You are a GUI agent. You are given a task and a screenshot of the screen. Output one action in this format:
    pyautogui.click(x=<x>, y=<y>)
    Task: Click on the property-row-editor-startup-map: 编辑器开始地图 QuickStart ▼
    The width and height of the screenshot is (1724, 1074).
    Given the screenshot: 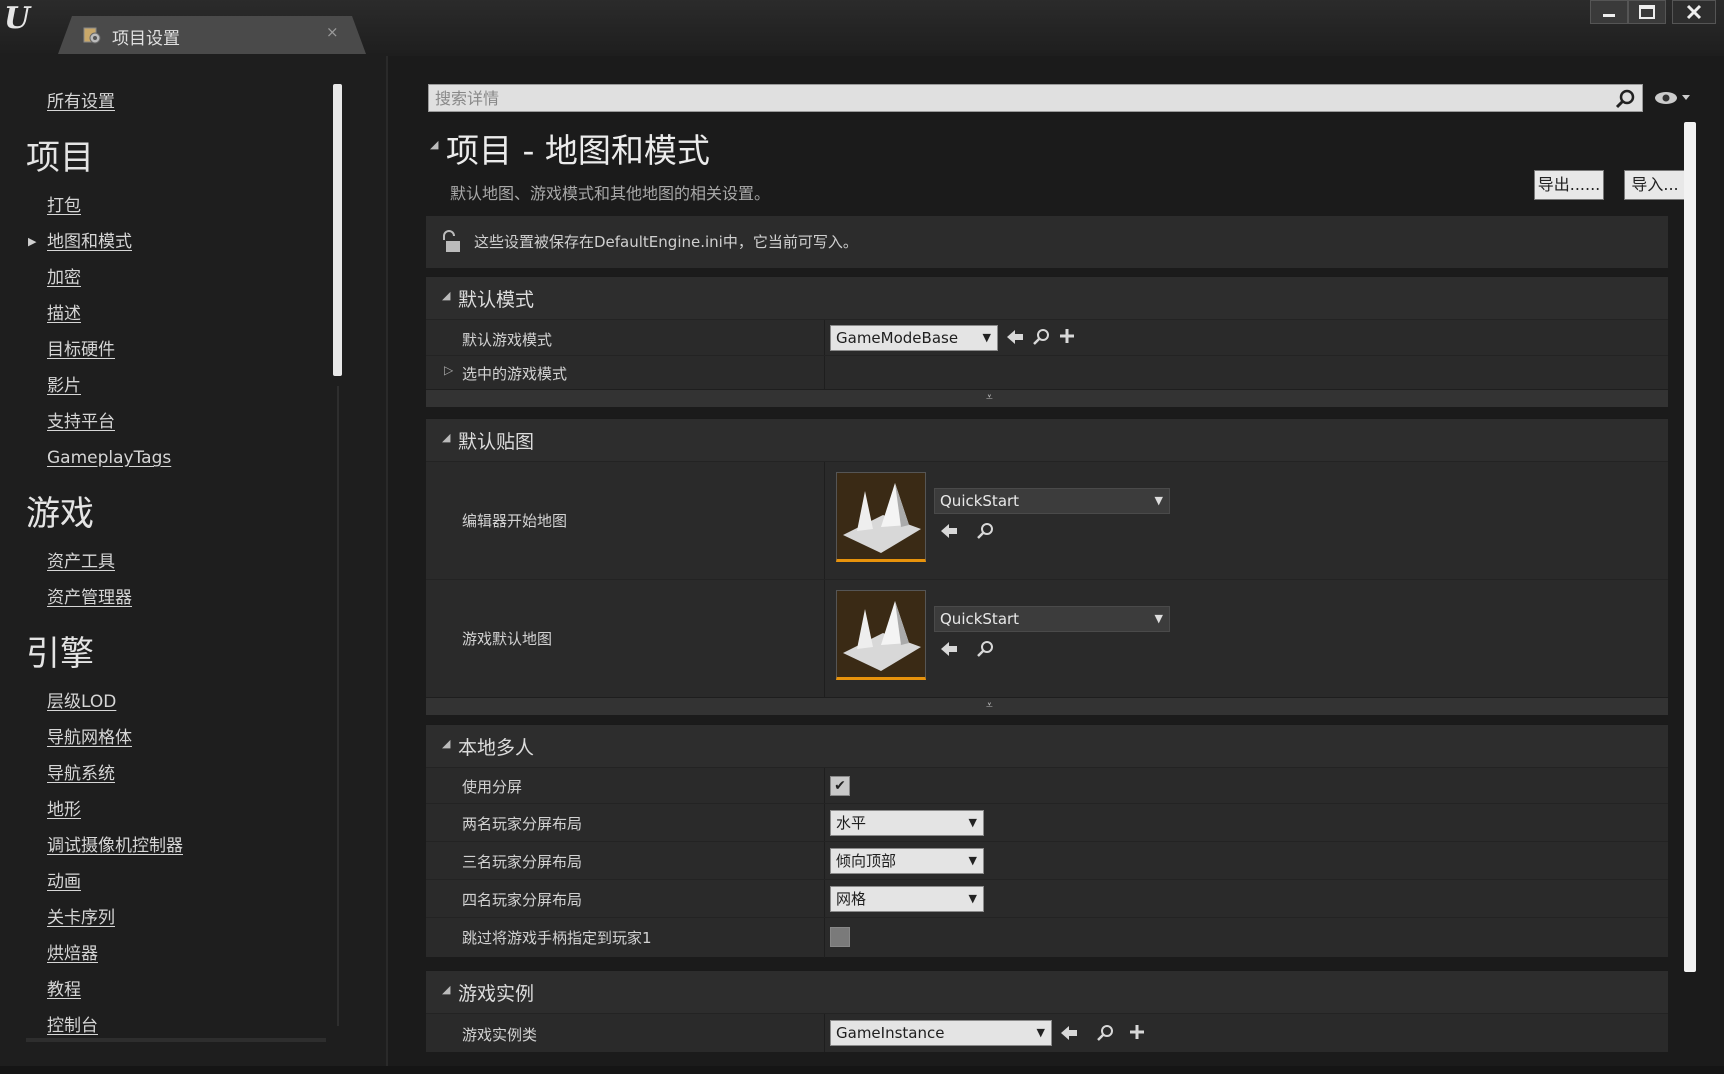 What is the action you would take?
    pyautogui.click(x=1047, y=520)
    